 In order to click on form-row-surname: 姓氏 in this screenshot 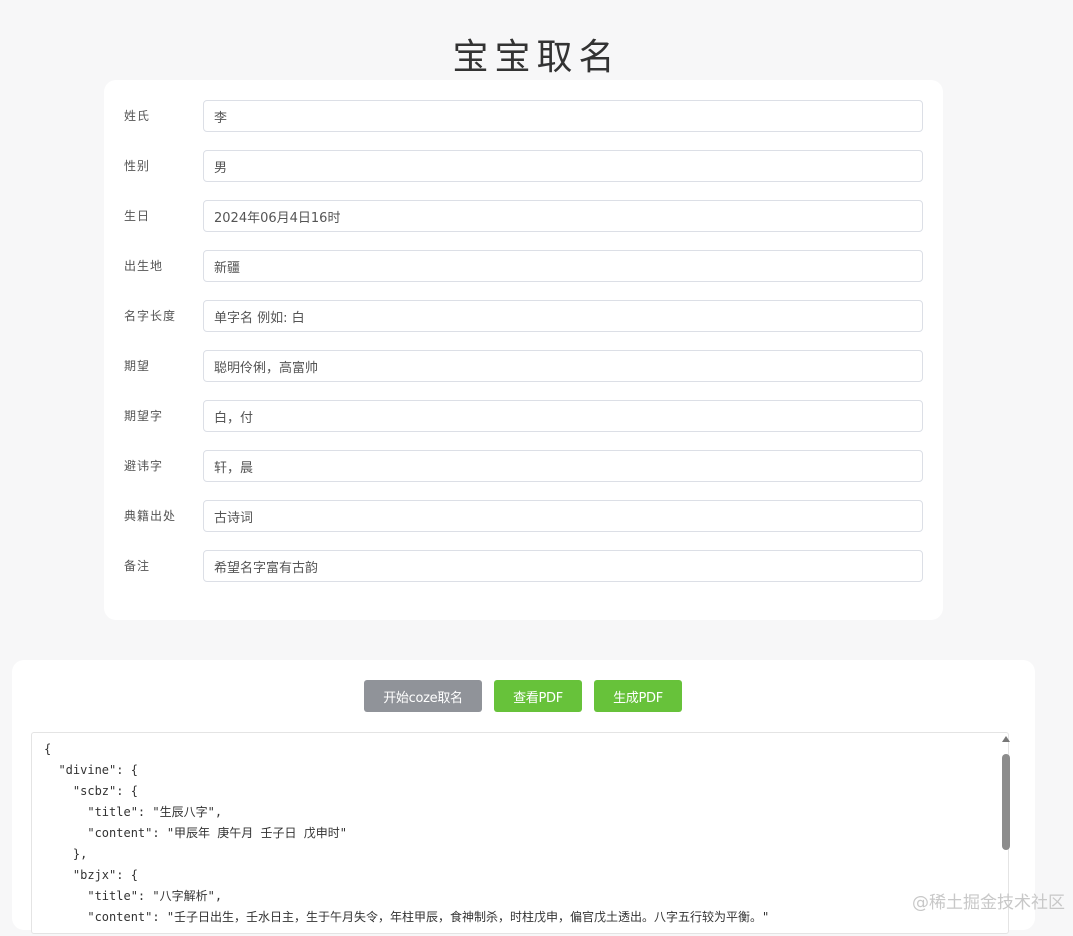, I will do `click(523, 116)`.